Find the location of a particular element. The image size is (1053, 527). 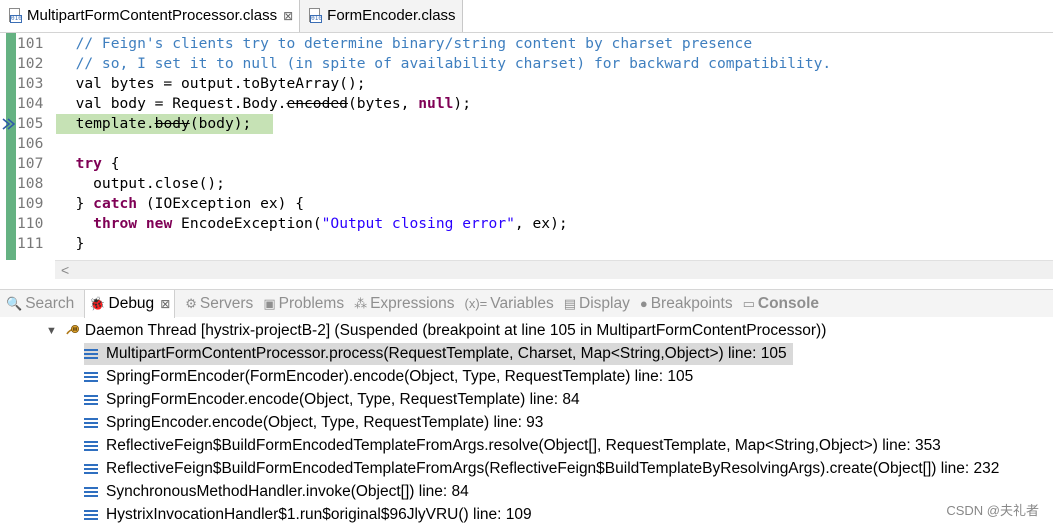

variables-icon: (x)= is located at coordinates (476, 303).